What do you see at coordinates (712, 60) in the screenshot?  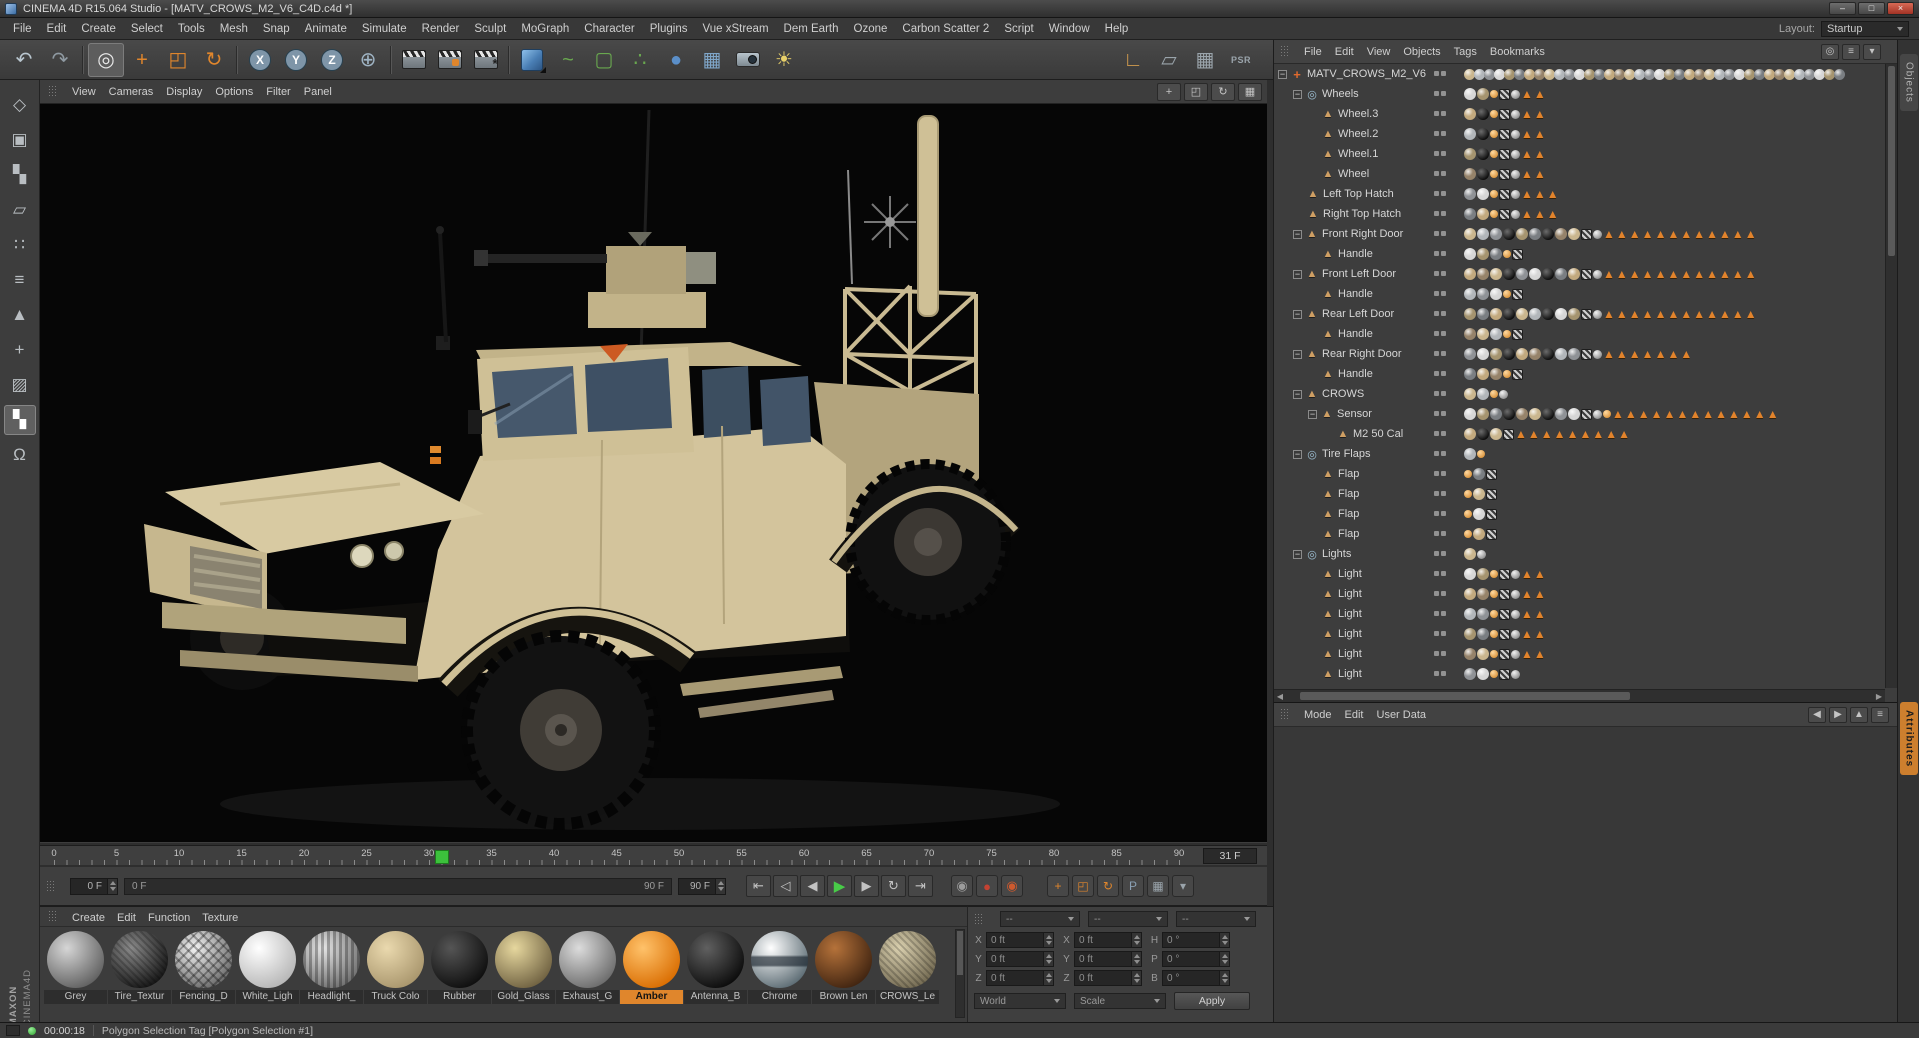 I see `add-environment-icon: ▦` at bounding box center [712, 60].